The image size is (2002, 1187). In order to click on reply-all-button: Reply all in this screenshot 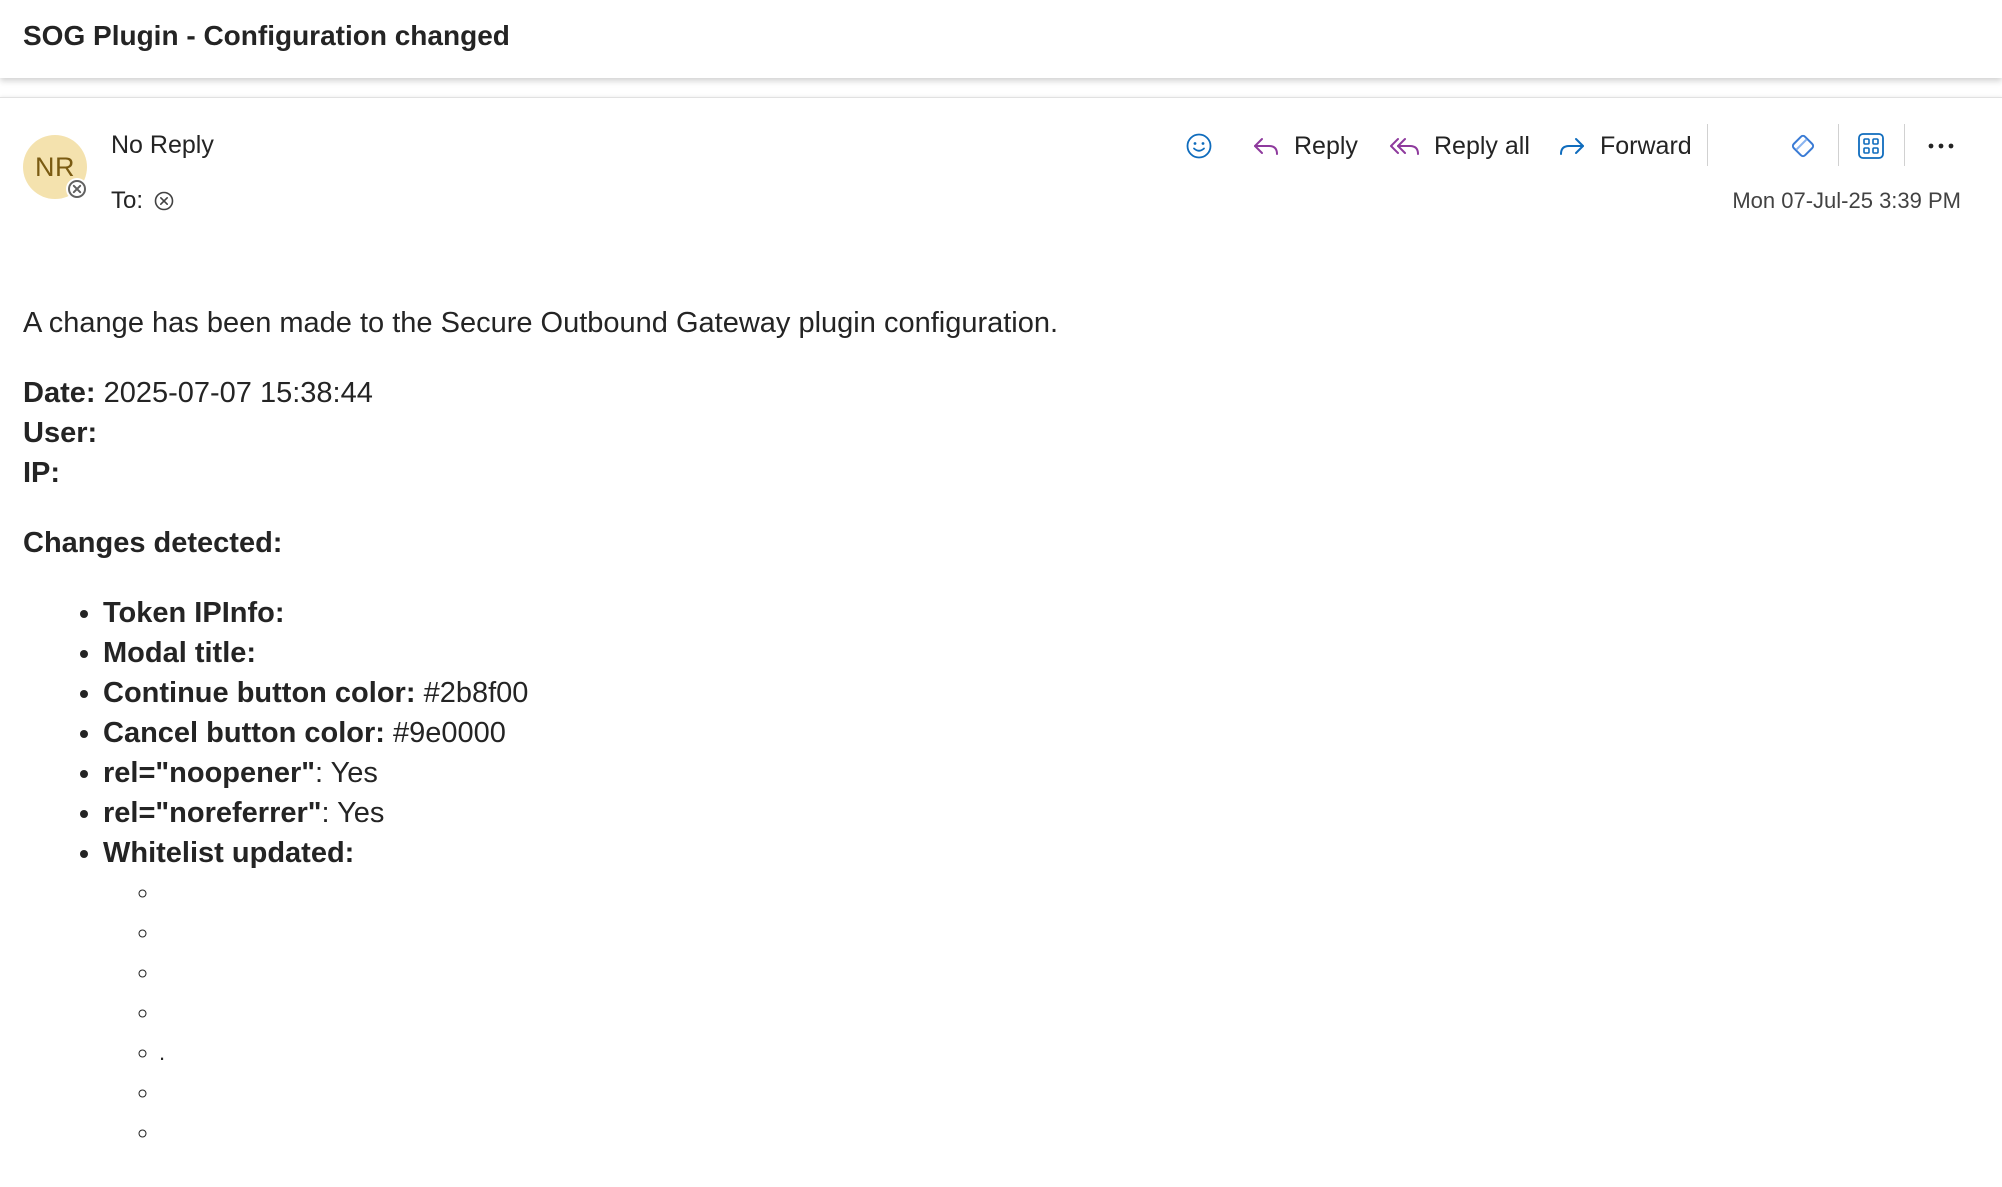, I will do `click(1459, 146)`.